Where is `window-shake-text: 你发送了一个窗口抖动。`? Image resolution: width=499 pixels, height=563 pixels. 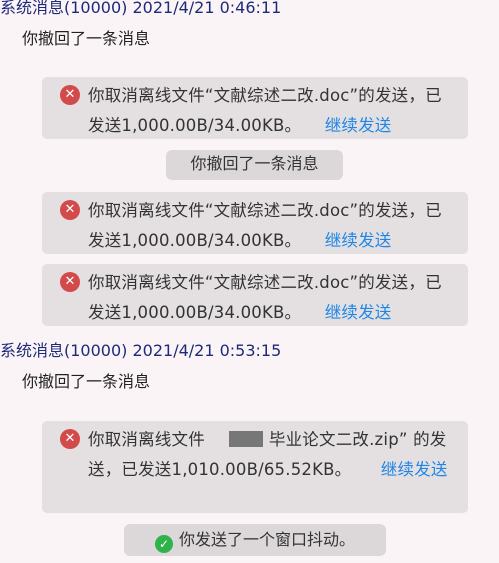 window-shake-text: 你发送了一个窗口抖动。 is located at coordinates (266, 539).